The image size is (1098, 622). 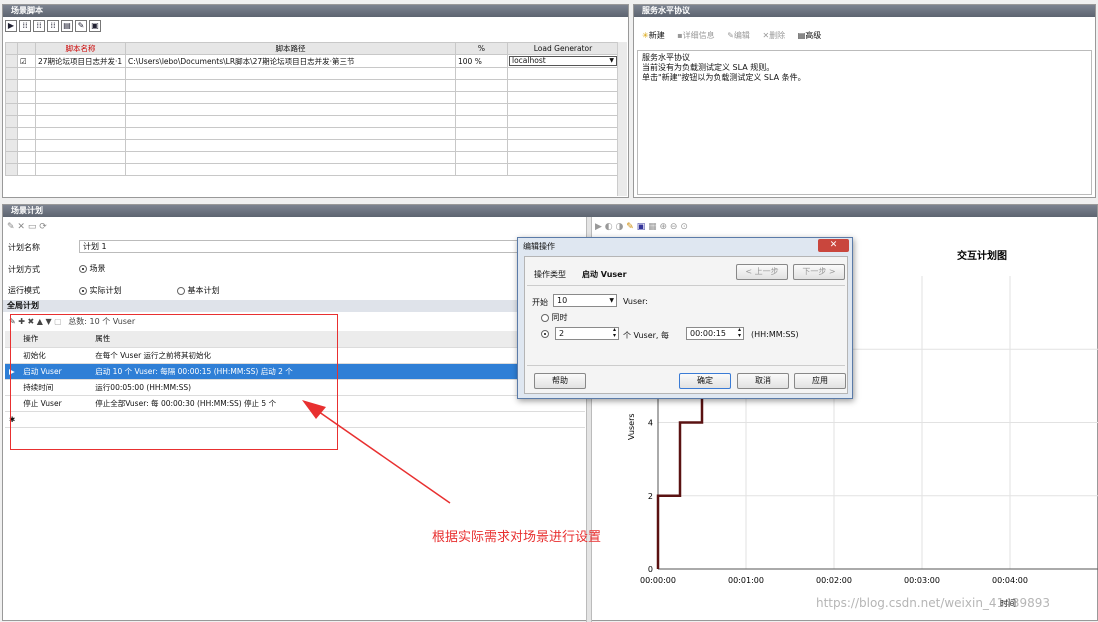 What do you see at coordinates (666, 57) in the screenshot?
I see `sla-line: 服务水平协议` at bounding box center [666, 57].